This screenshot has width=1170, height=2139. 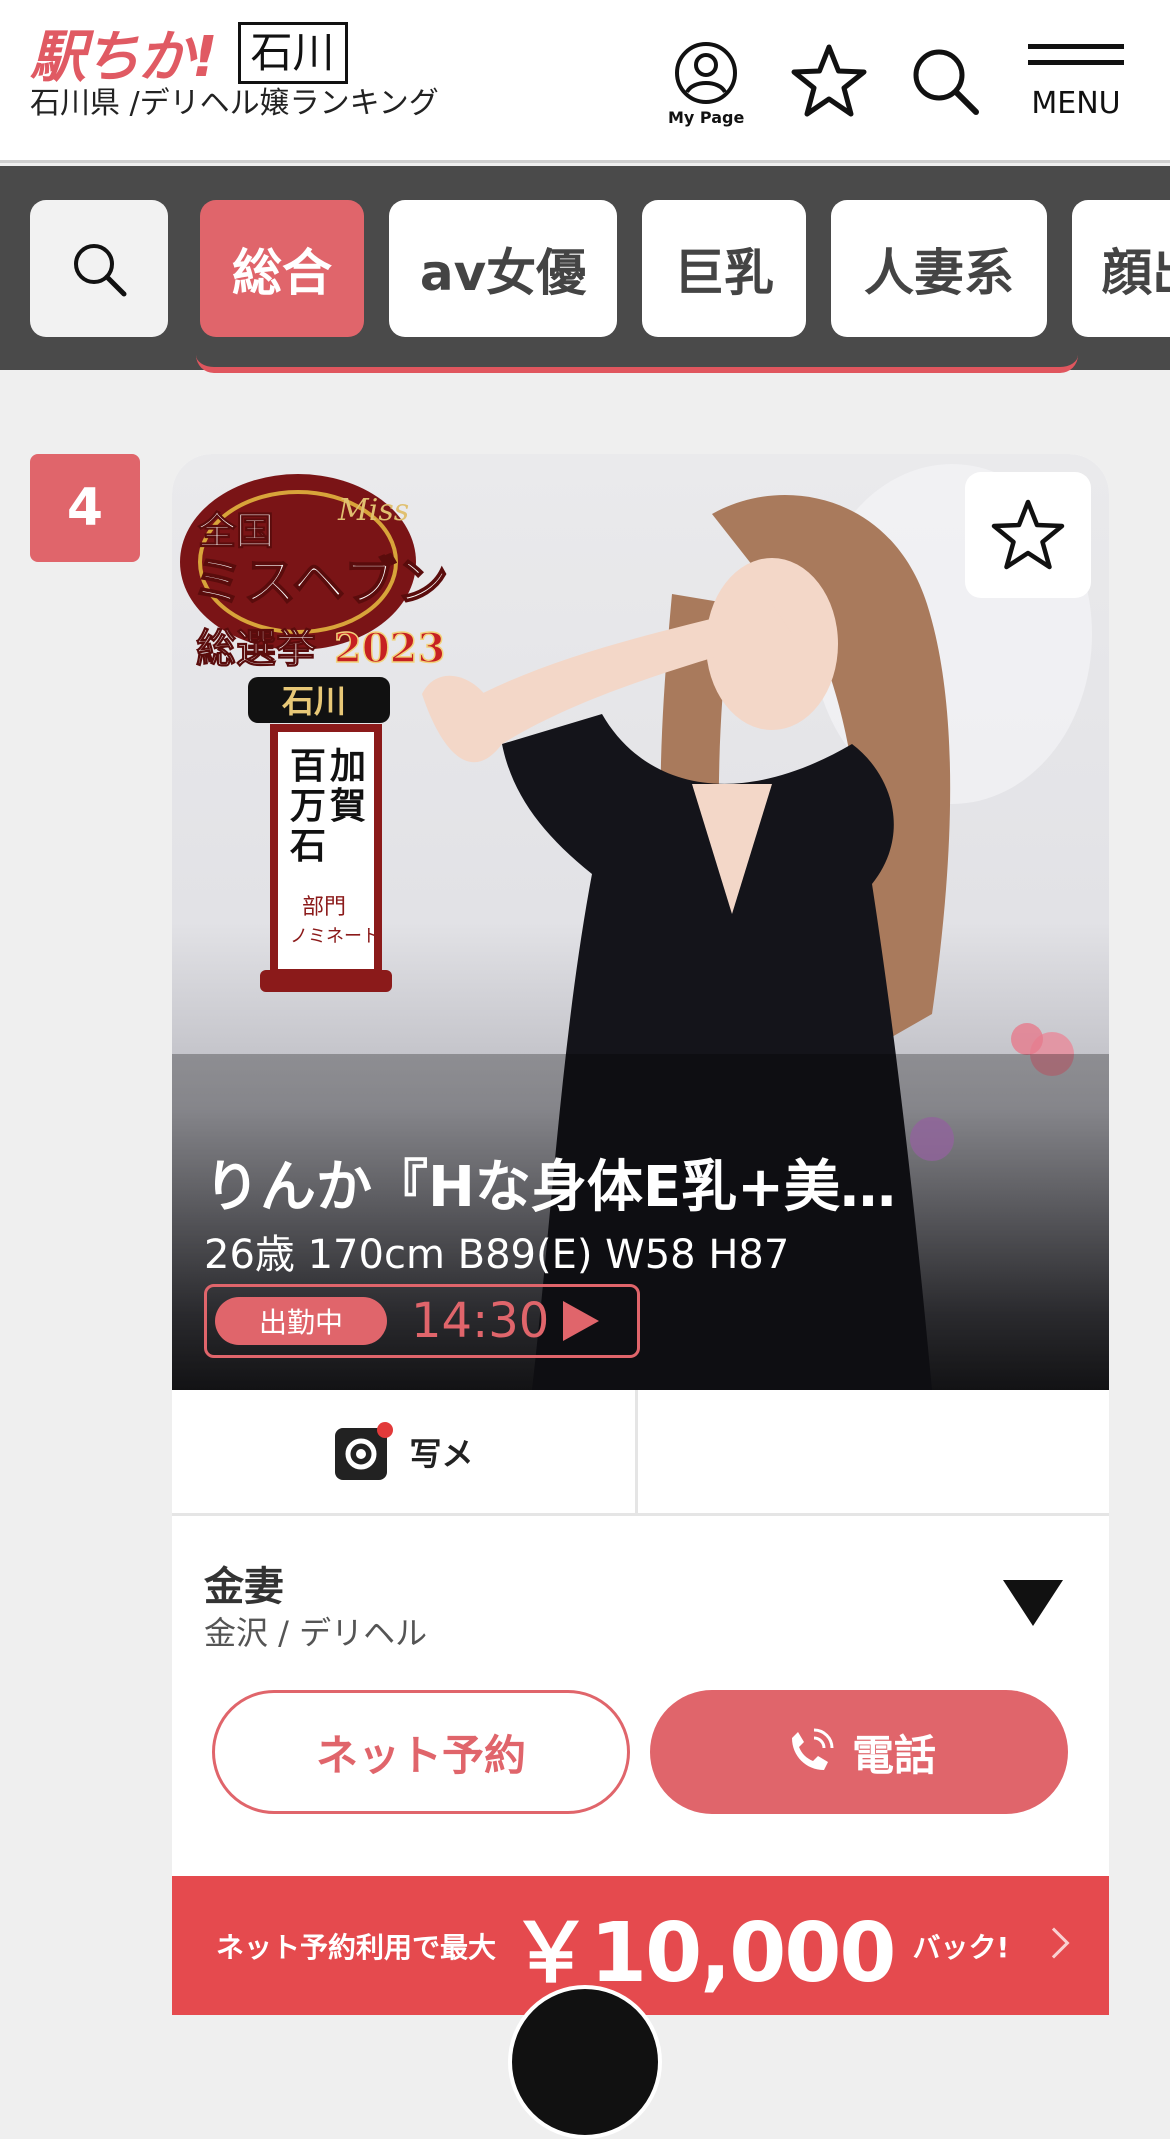 What do you see at coordinates (1076, 103) in the screenshot?
I see `menu-label: MENU` at bounding box center [1076, 103].